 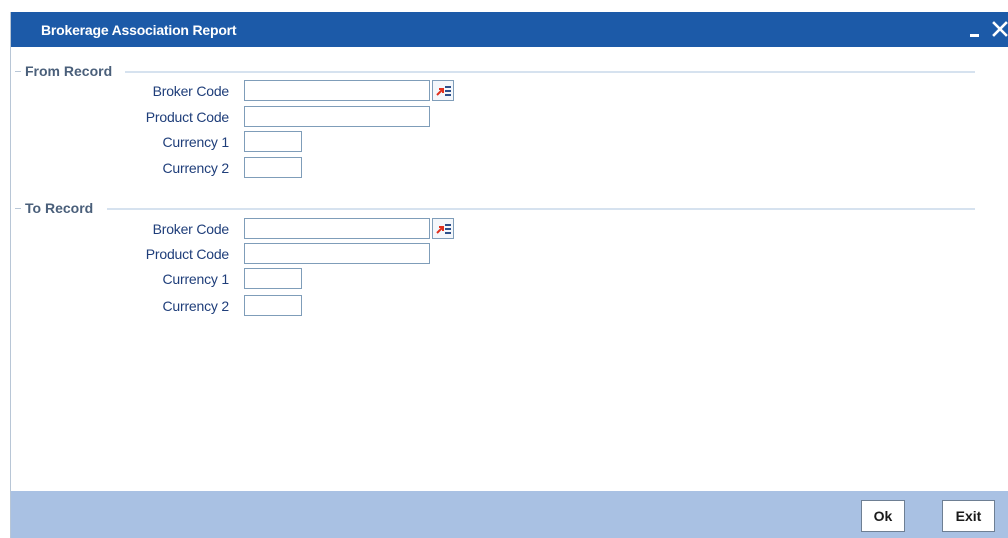 What do you see at coordinates (337, 253) in the screenshot?
I see `to-product-code-input` at bounding box center [337, 253].